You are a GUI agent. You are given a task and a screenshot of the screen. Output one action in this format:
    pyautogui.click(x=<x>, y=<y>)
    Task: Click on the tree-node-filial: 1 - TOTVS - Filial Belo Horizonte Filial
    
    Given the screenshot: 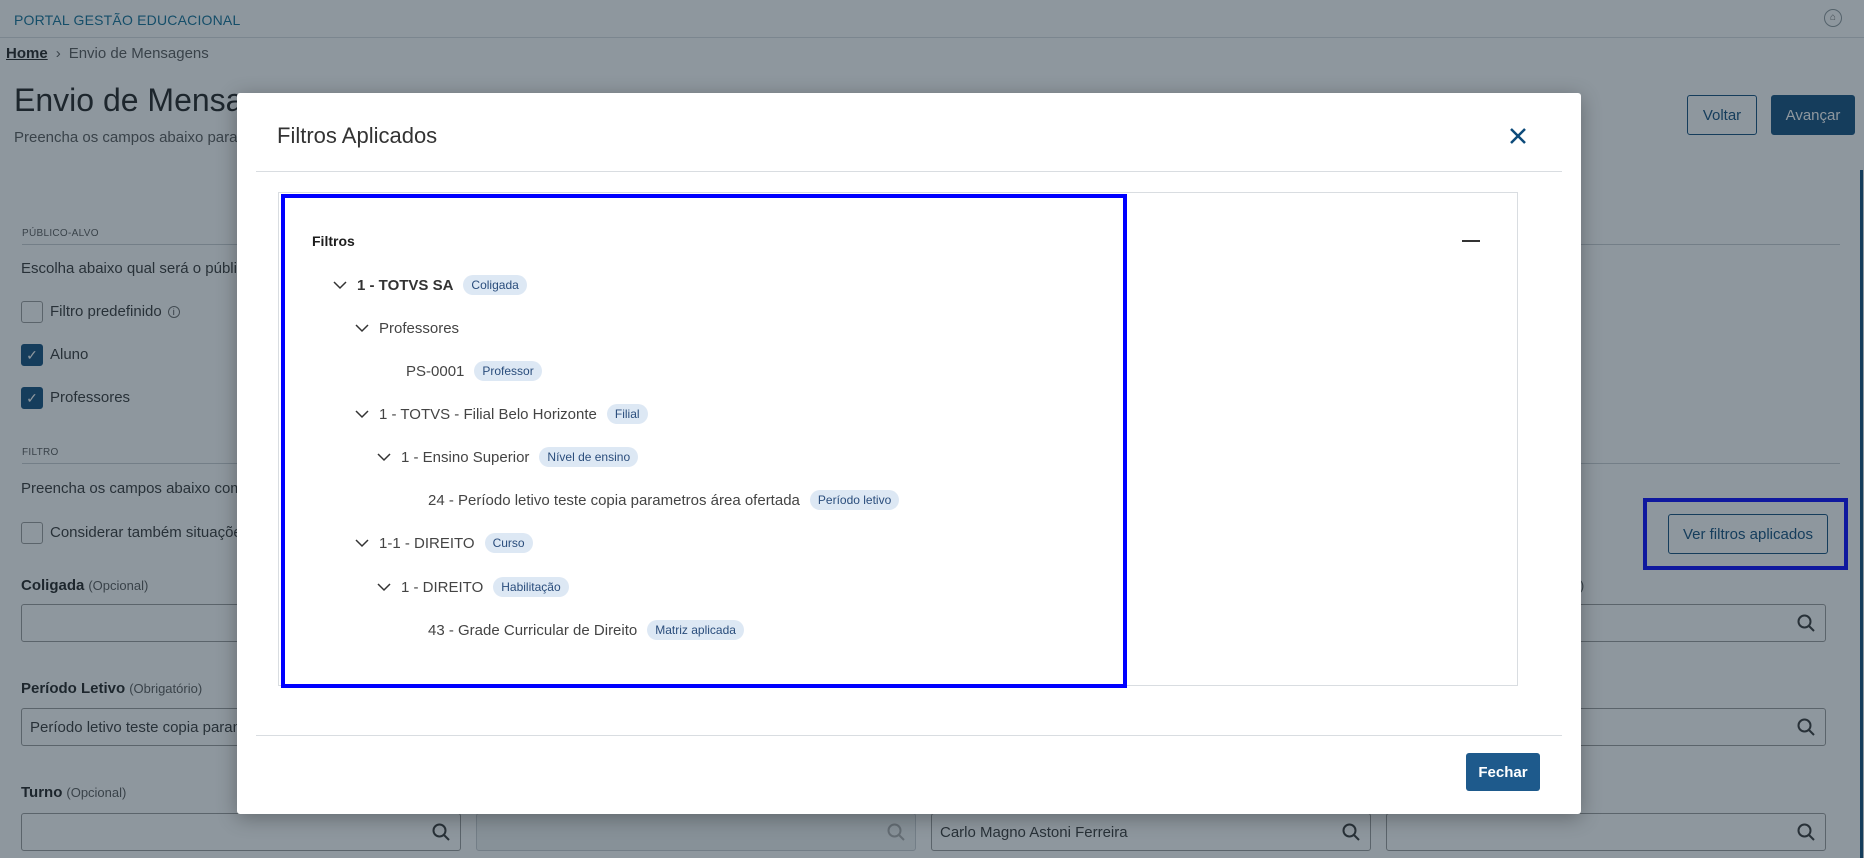 What is the action you would take?
    pyautogui.click(x=501, y=414)
    